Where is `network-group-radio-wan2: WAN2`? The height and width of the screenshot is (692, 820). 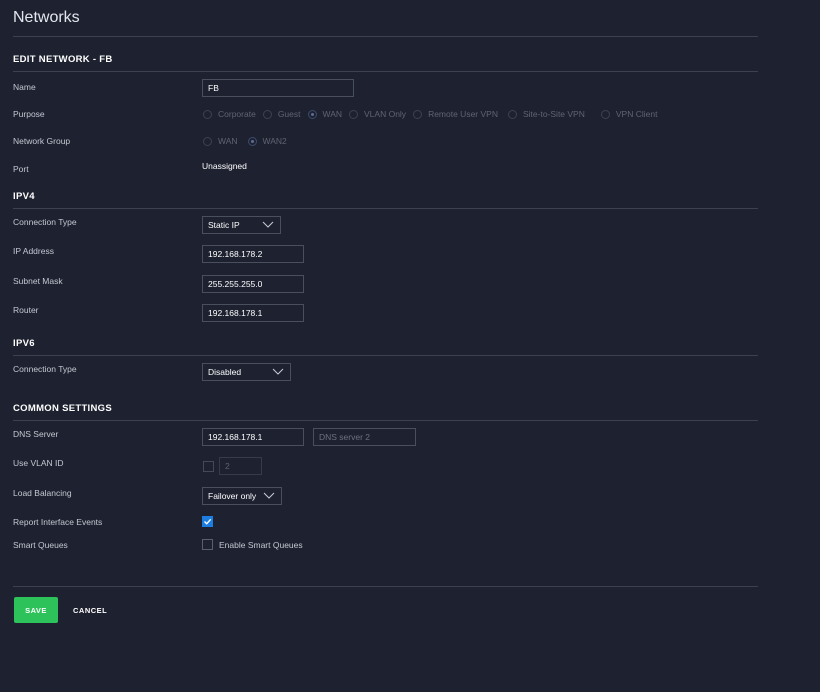 network-group-radio-wan2: WAN2 is located at coordinates (267, 141).